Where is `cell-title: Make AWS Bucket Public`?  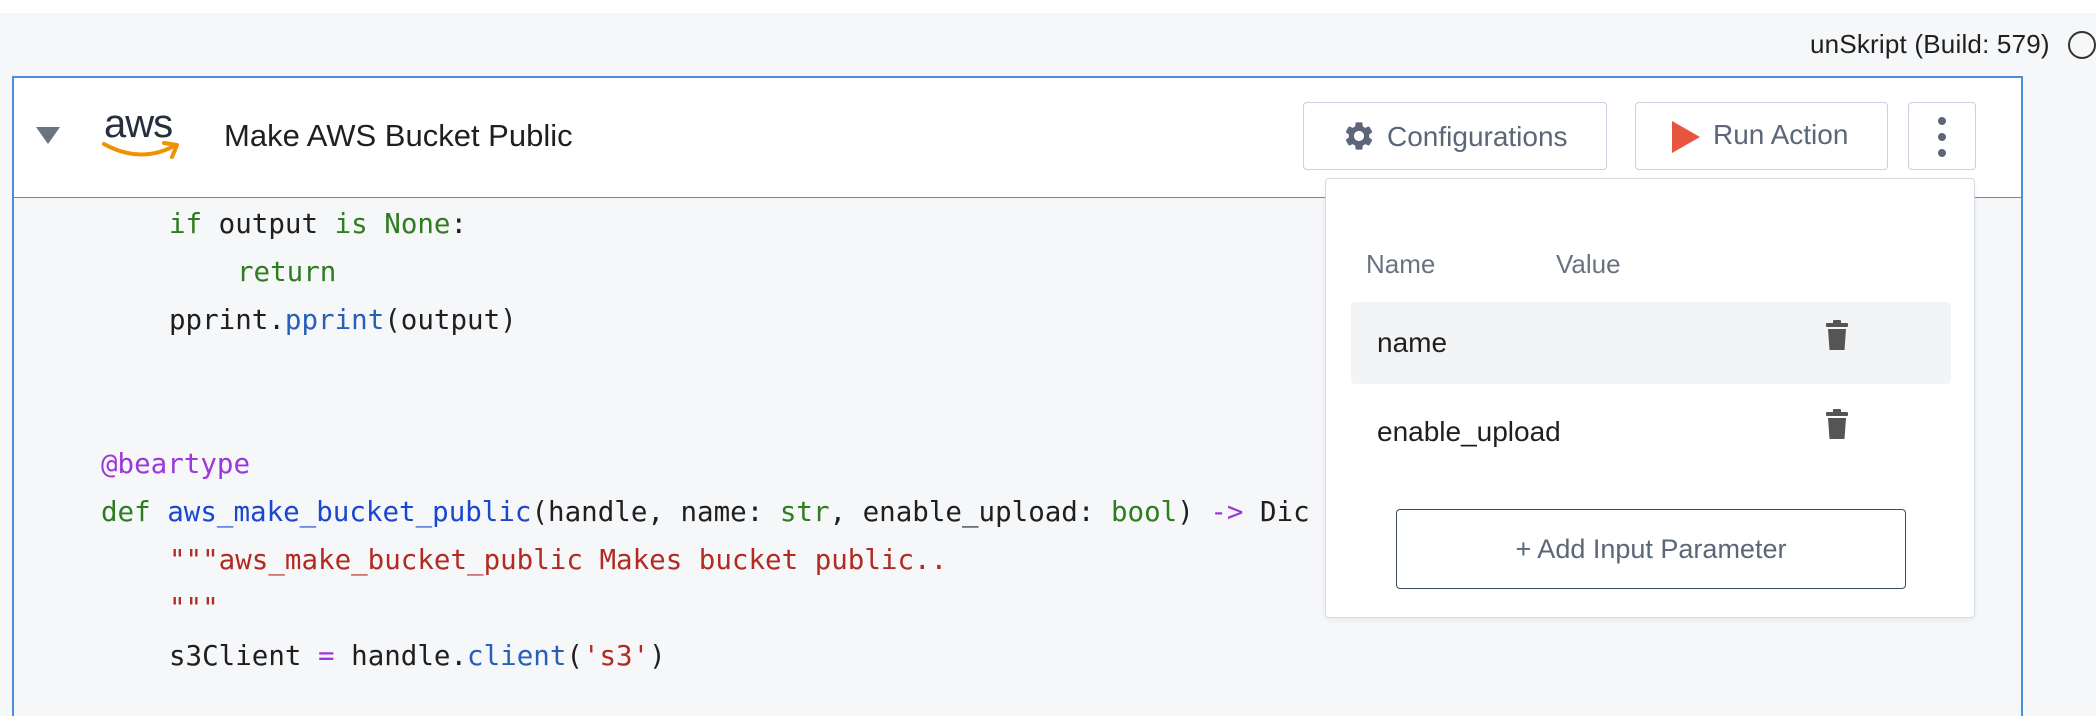
cell-title: Make AWS Bucket Public is located at coordinates (398, 135).